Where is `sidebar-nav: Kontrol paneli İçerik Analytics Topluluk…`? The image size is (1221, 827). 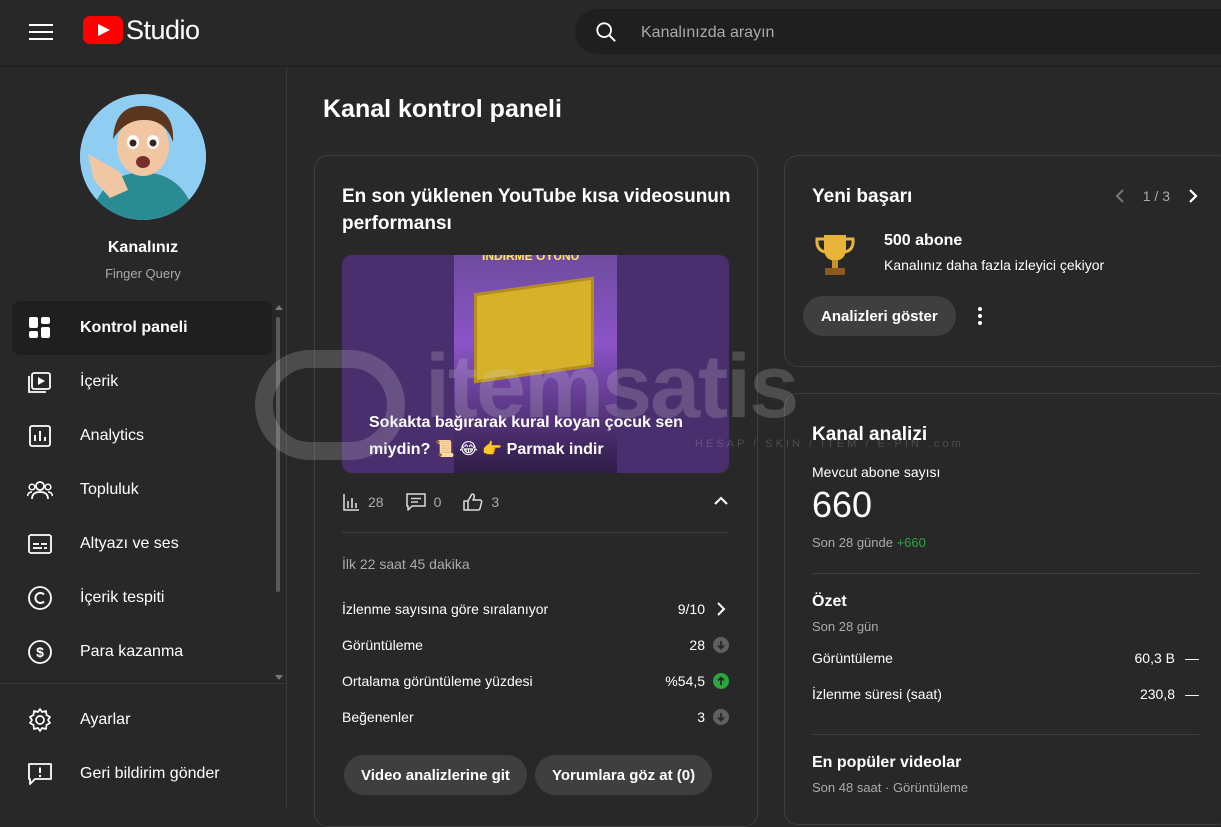 sidebar-nav: Kontrol paneli İçerik Analytics Topluluk… is located at coordinates (142, 490).